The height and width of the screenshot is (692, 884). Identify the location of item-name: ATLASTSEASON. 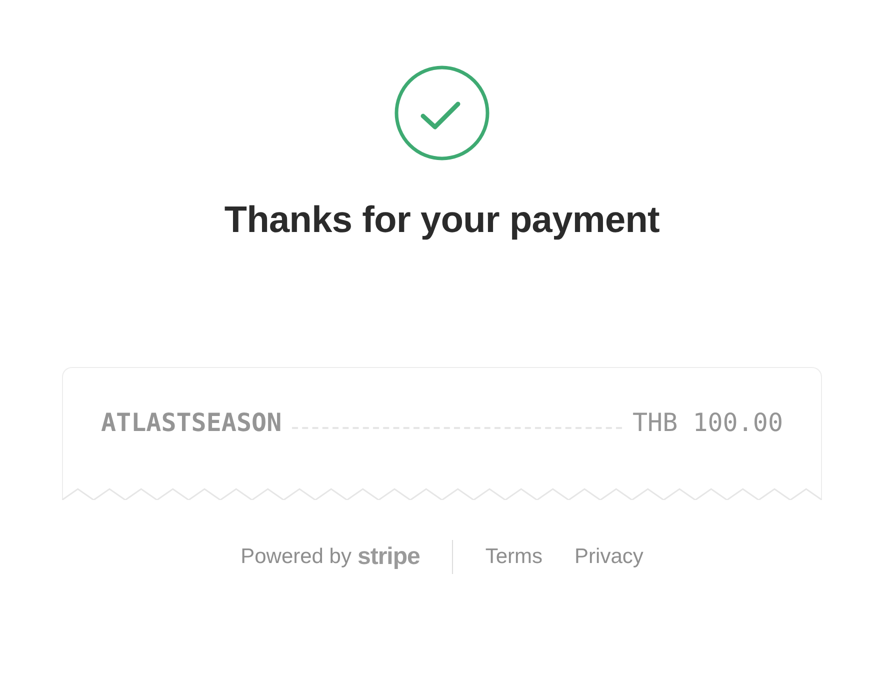
(191, 422).